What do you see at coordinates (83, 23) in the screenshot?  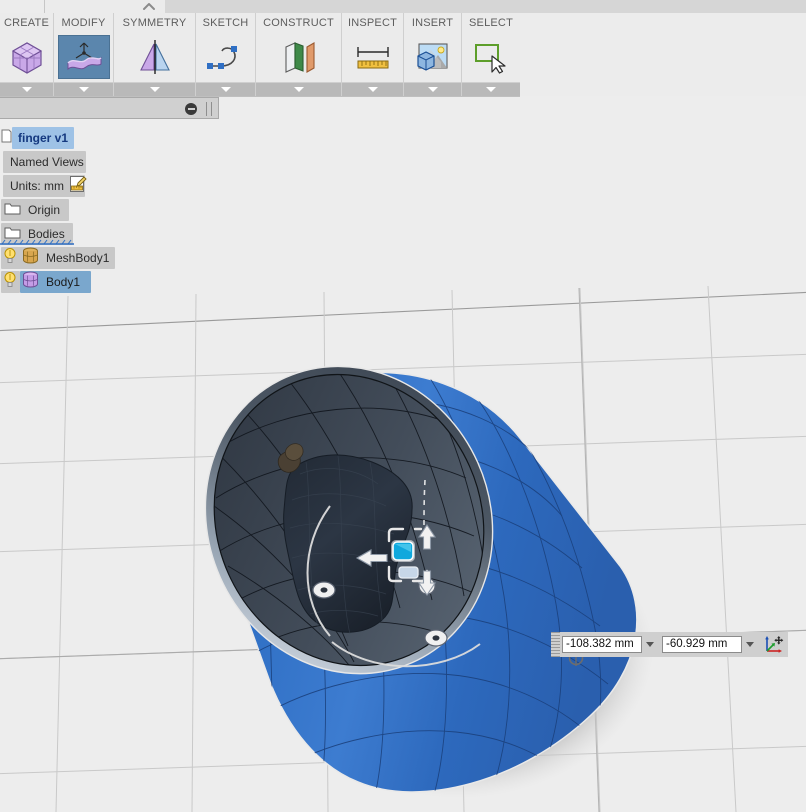 I see `panel-label-modify: MODIFY` at bounding box center [83, 23].